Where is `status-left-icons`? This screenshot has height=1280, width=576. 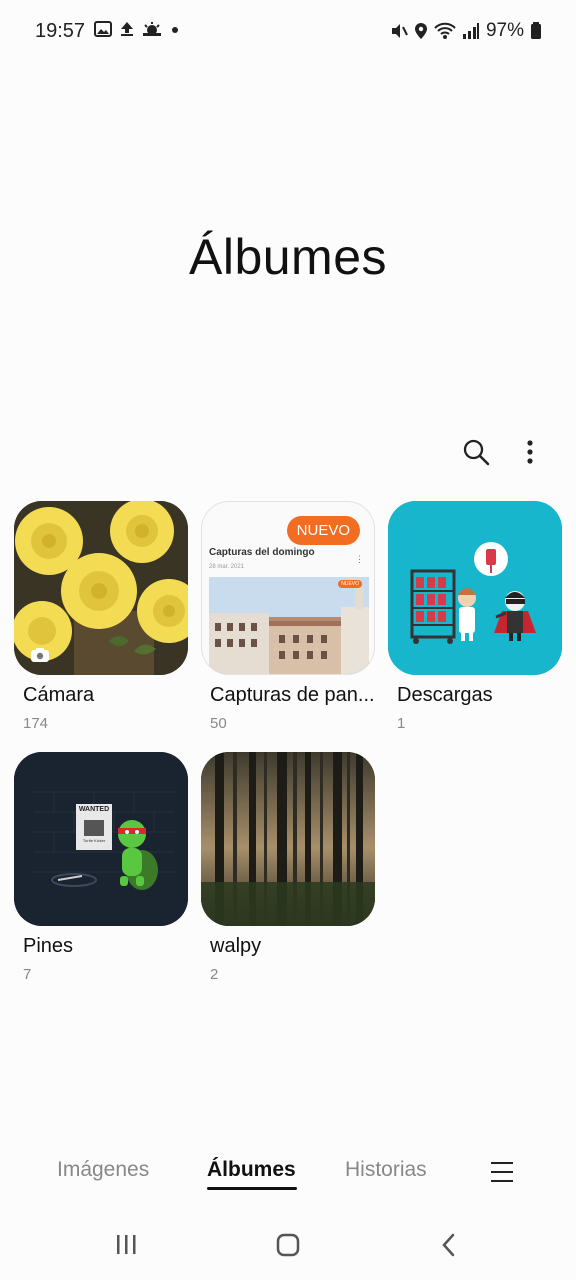
status-left-icons is located at coordinates (137, 29).